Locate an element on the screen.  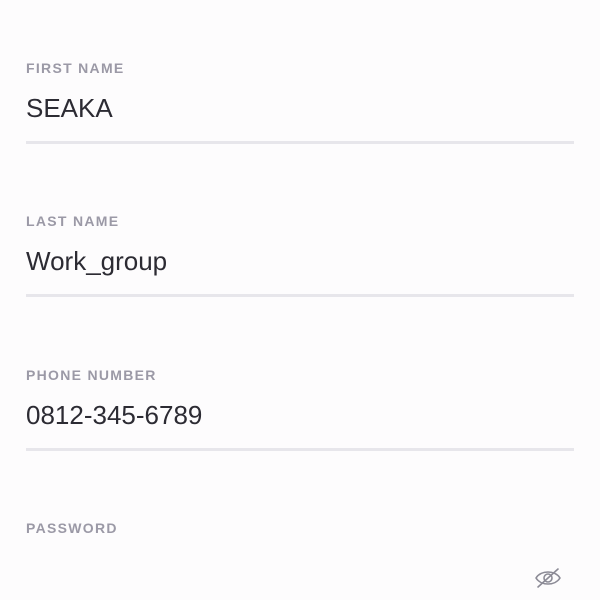
first-name-label: FIRST NAME is located at coordinates (75, 68).